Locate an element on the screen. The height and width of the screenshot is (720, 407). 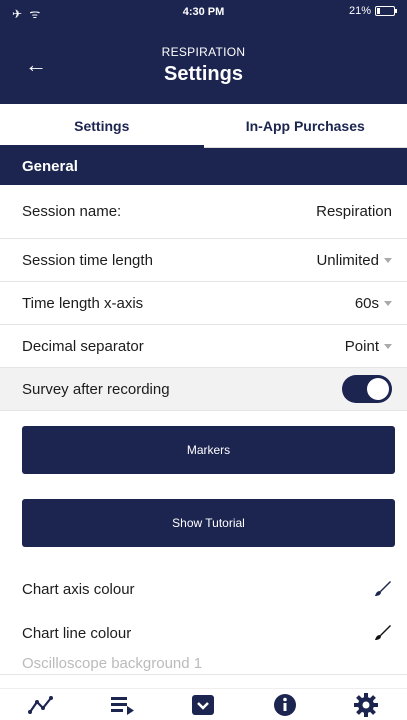
session-time-length-row: Session time length Unlimited is located at coordinates (203, 260).